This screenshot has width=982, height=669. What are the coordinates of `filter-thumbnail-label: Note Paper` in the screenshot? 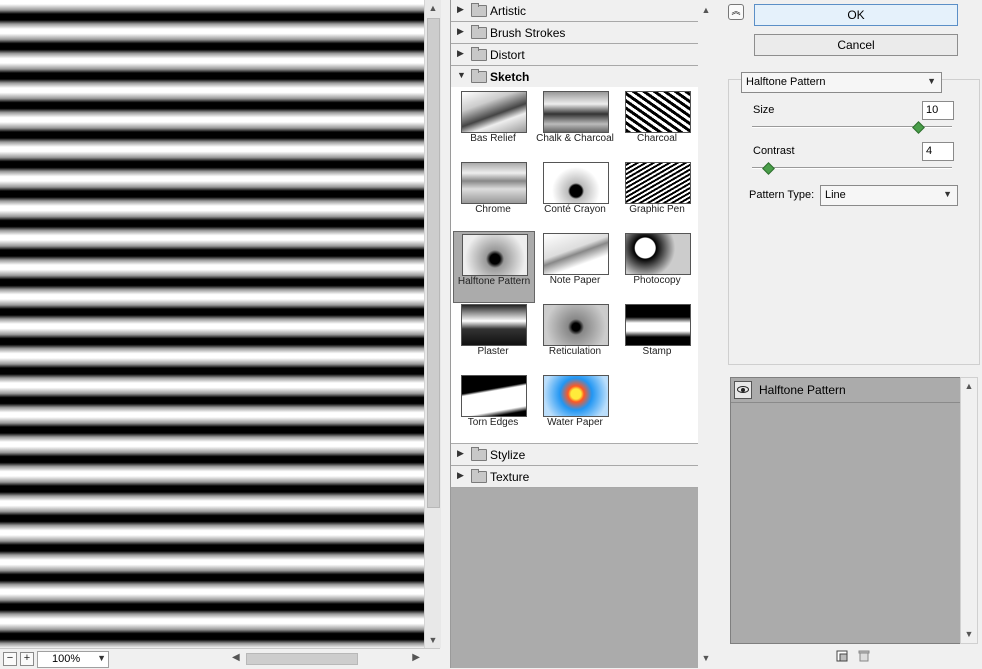 It's located at (575, 280).